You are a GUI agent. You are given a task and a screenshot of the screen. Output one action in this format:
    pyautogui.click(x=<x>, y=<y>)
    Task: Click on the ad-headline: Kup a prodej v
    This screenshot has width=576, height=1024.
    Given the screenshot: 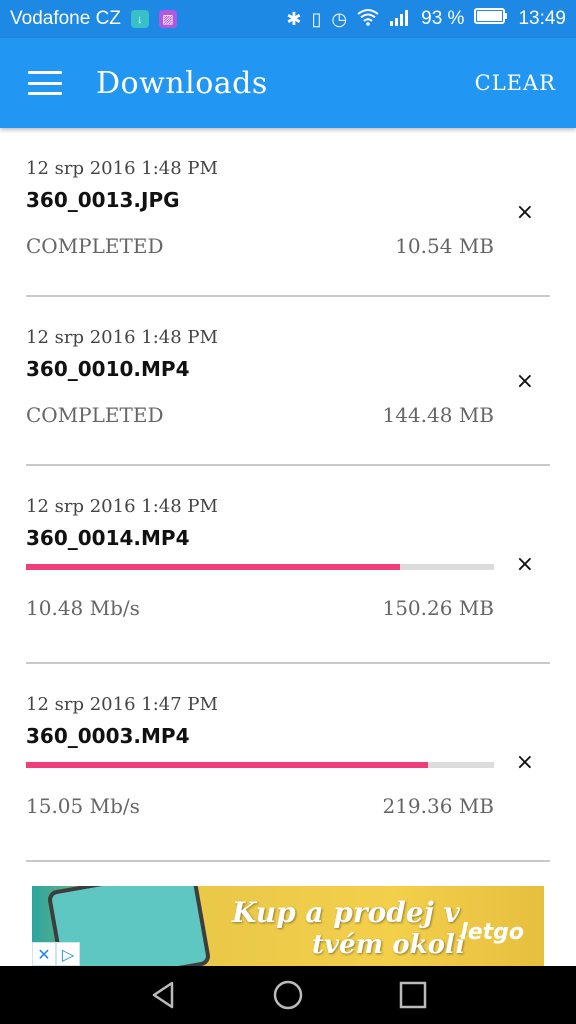 What is the action you would take?
    pyautogui.click(x=346, y=912)
    